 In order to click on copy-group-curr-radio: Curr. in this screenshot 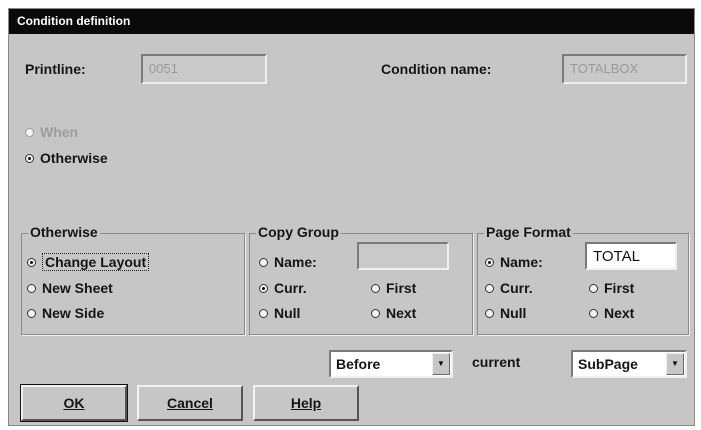, I will do `click(283, 288)`.